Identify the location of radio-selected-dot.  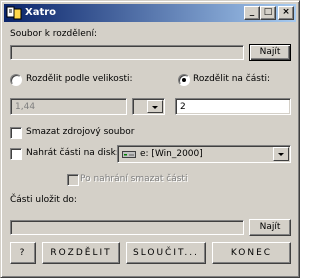
(184, 80).